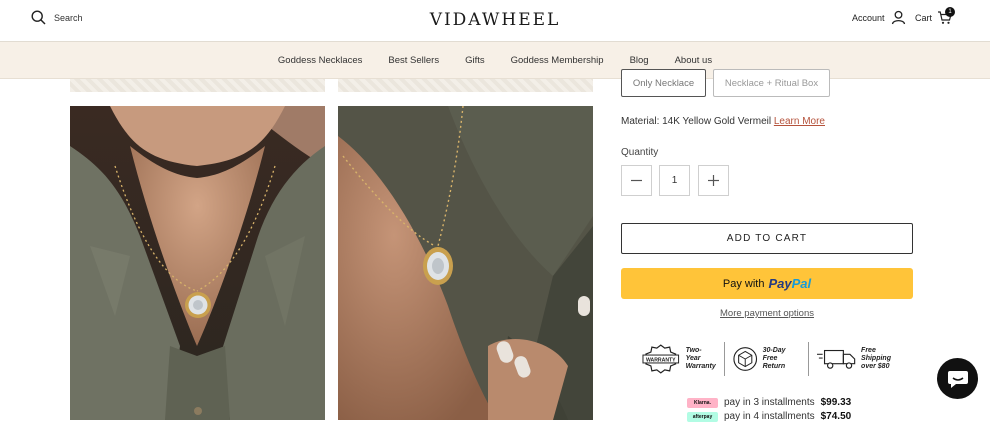 The image size is (990, 422). What do you see at coordinates (771, 83) in the screenshot?
I see `variant-necklace-ritual-box: Necklace + Ritual Box` at bounding box center [771, 83].